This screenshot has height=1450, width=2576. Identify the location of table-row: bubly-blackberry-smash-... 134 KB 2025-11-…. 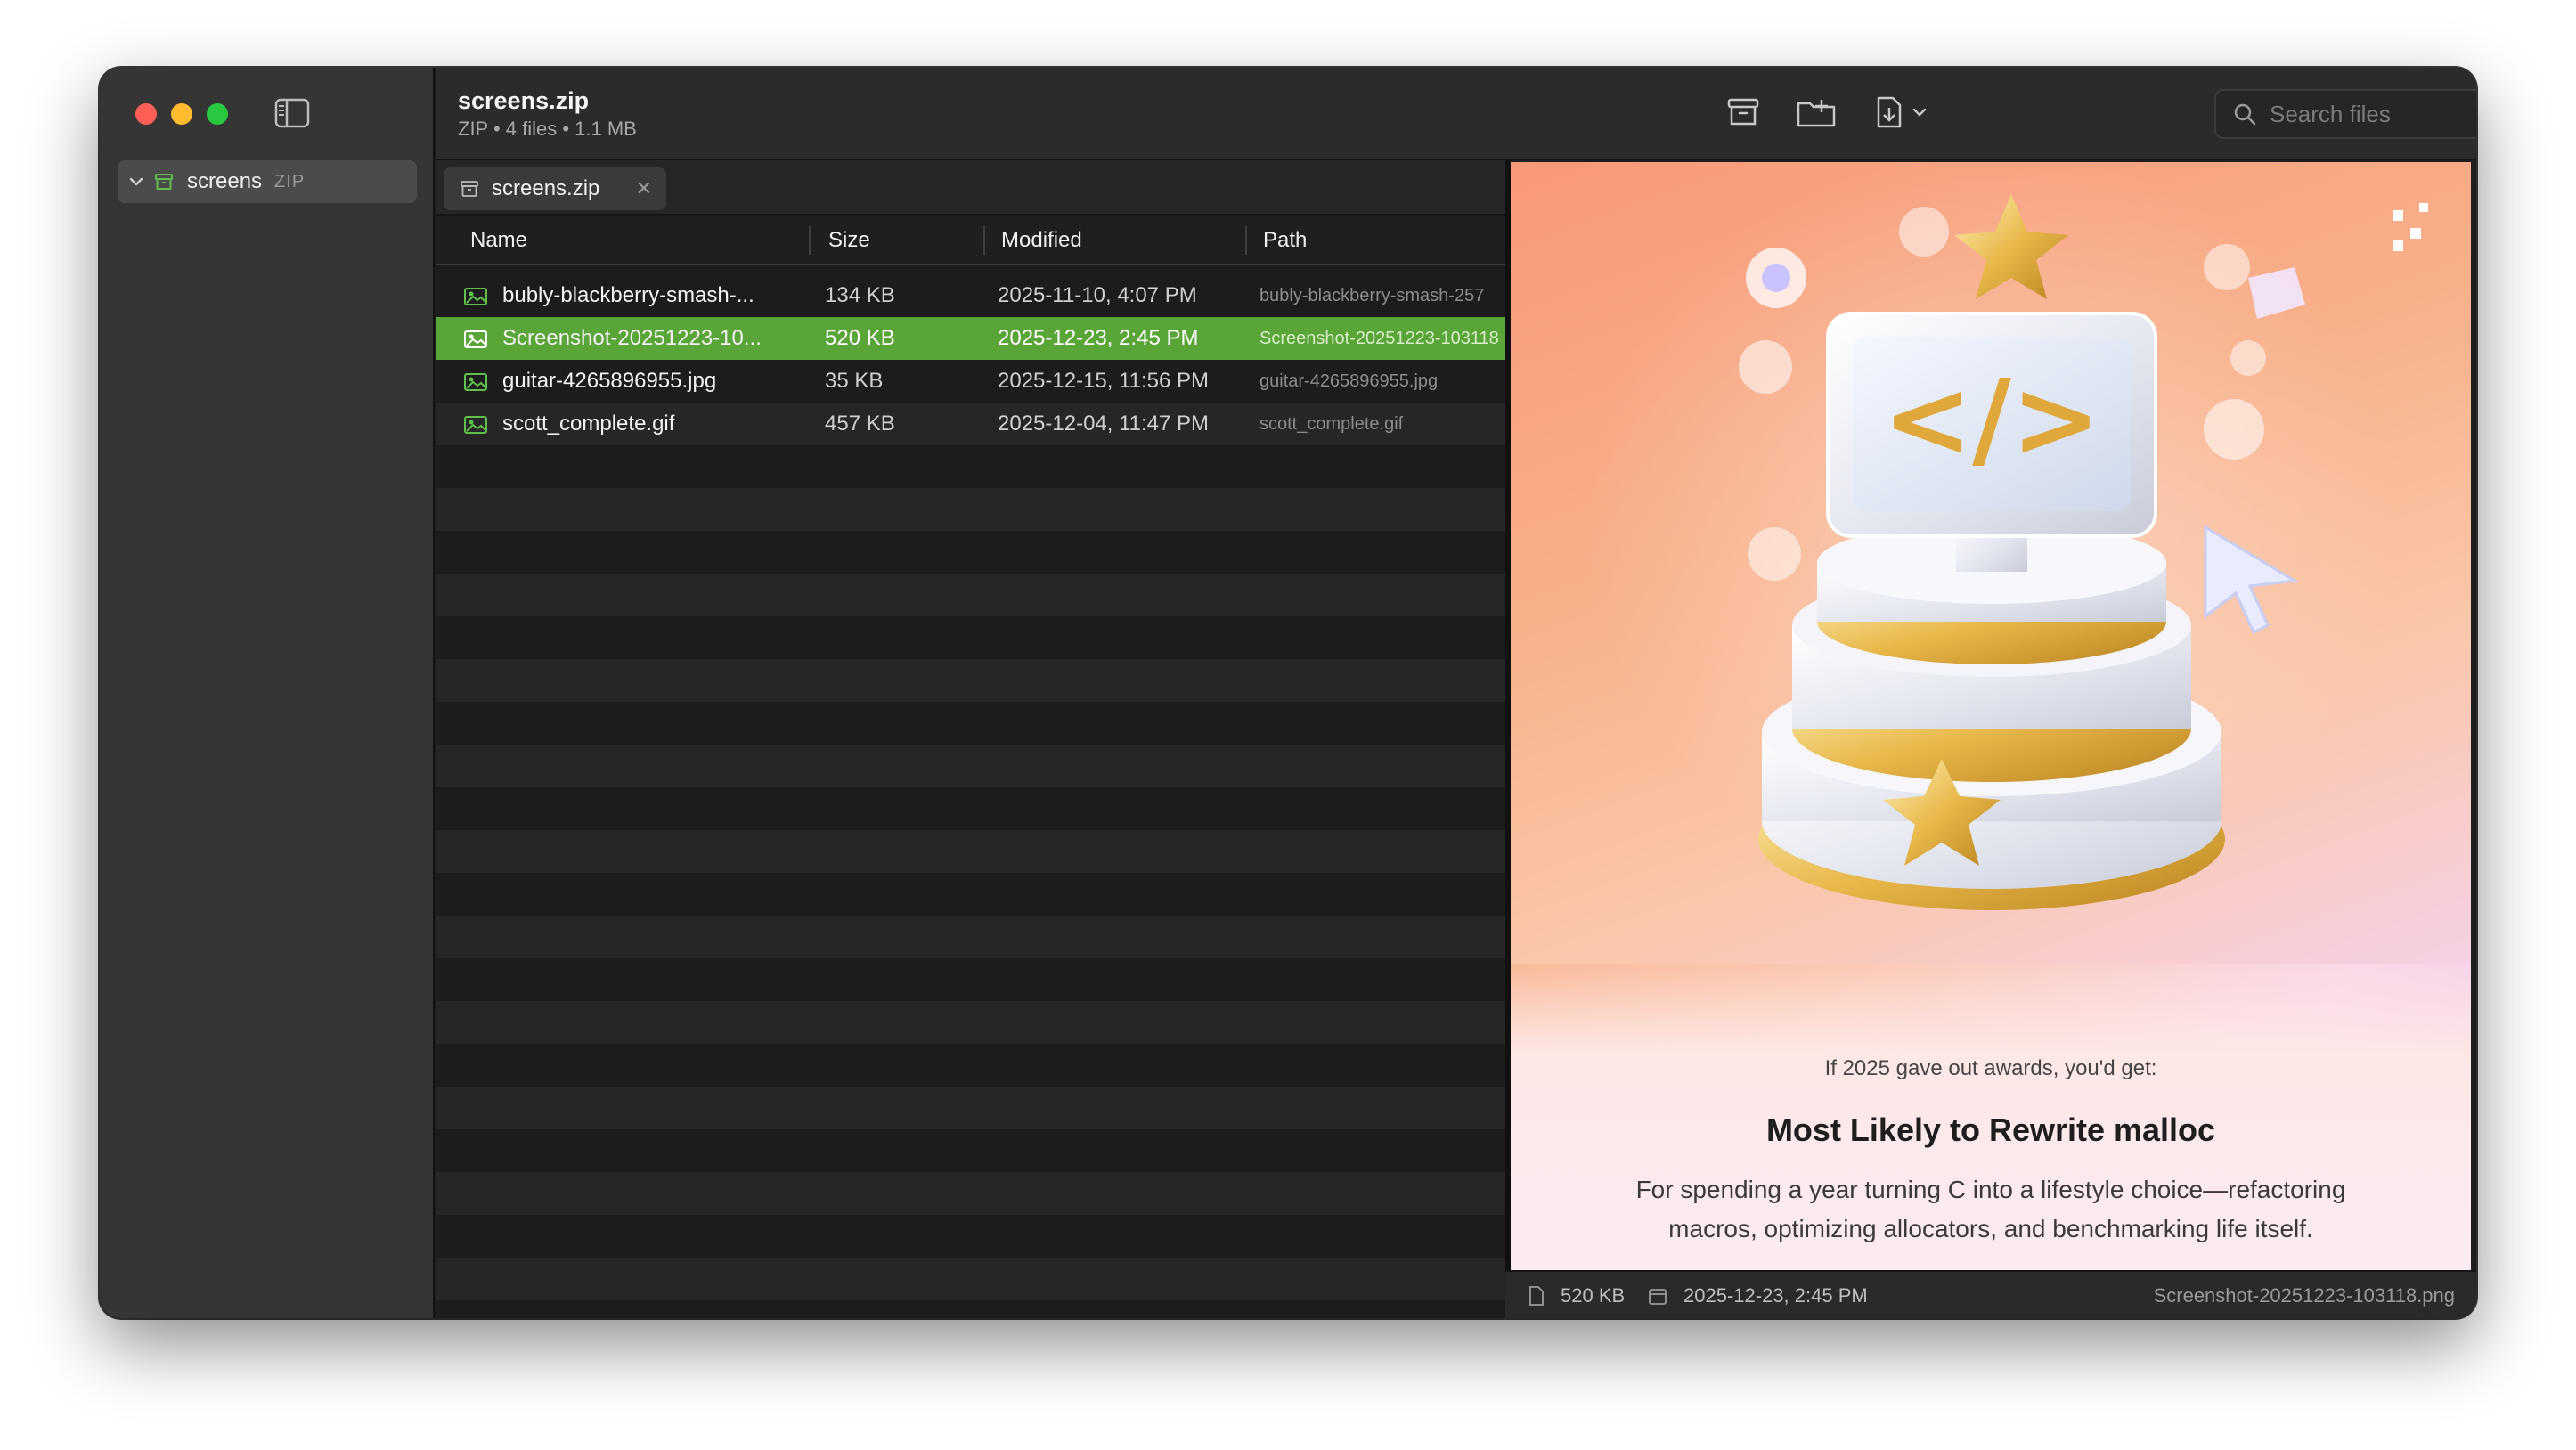
(971, 295).